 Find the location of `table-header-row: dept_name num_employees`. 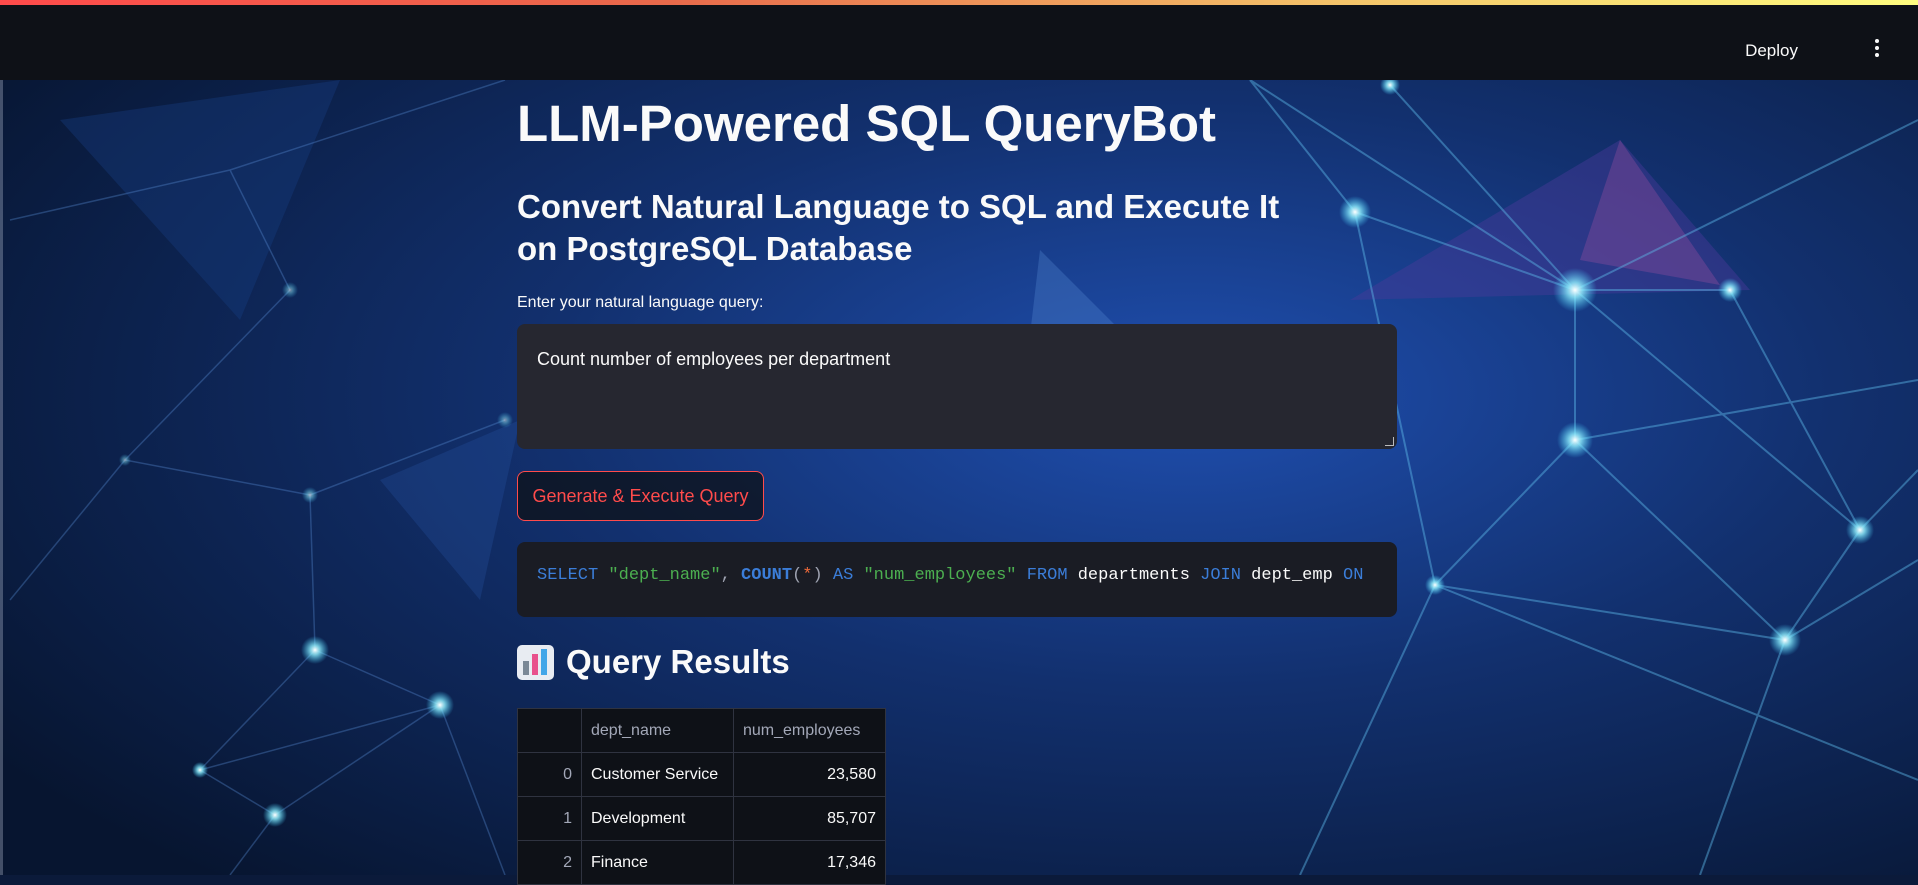

table-header-row: dept_name num_employees is located at coordinates (701, 730).